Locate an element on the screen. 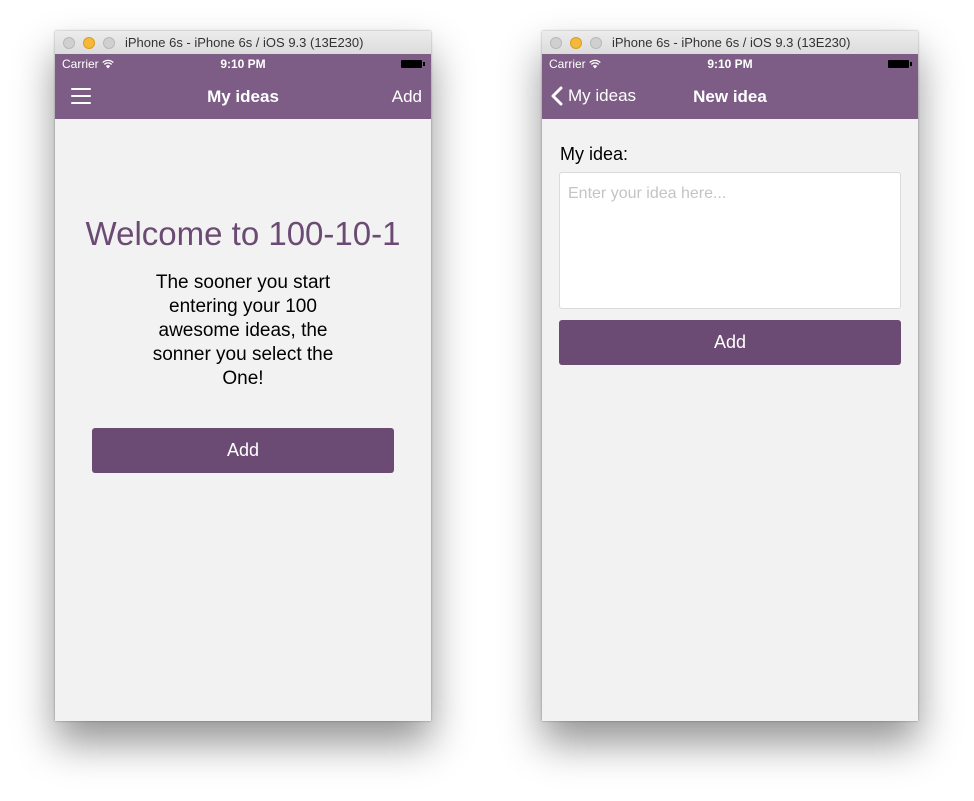 This screenshot has height=801, width=974. nav-title: My ideas is located at coordinates (243, 96).